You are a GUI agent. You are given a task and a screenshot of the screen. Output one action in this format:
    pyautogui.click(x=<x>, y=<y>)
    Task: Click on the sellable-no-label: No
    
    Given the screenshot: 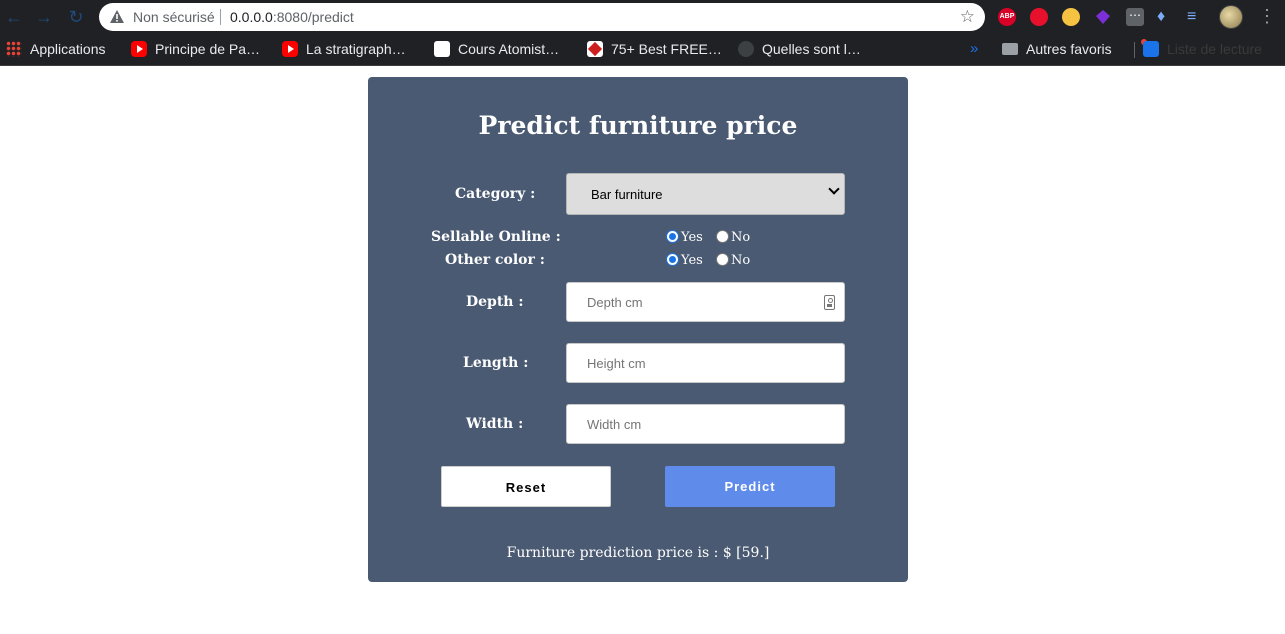 What is the action you would take?
    pyautogui.click(x=740, y=237)
    